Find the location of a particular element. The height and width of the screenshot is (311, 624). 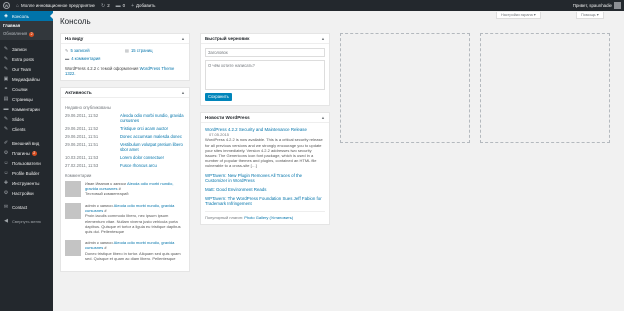

page-title: Консоль is located at coordinates (75, 21).